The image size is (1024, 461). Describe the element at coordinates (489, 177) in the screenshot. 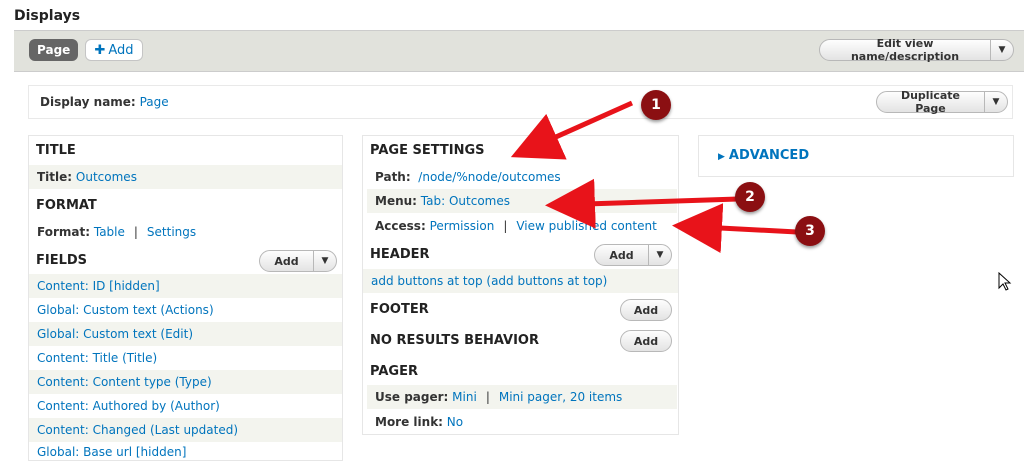

I see `path-value: /node/%node/outcomes` at that location.